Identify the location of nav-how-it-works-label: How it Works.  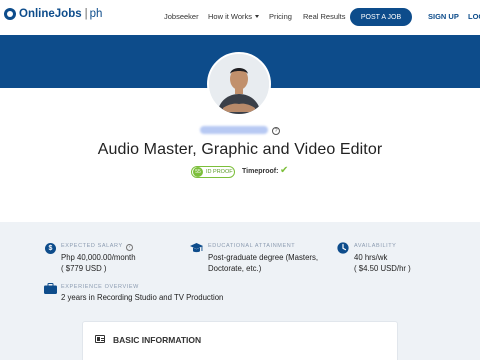
(230, 16).